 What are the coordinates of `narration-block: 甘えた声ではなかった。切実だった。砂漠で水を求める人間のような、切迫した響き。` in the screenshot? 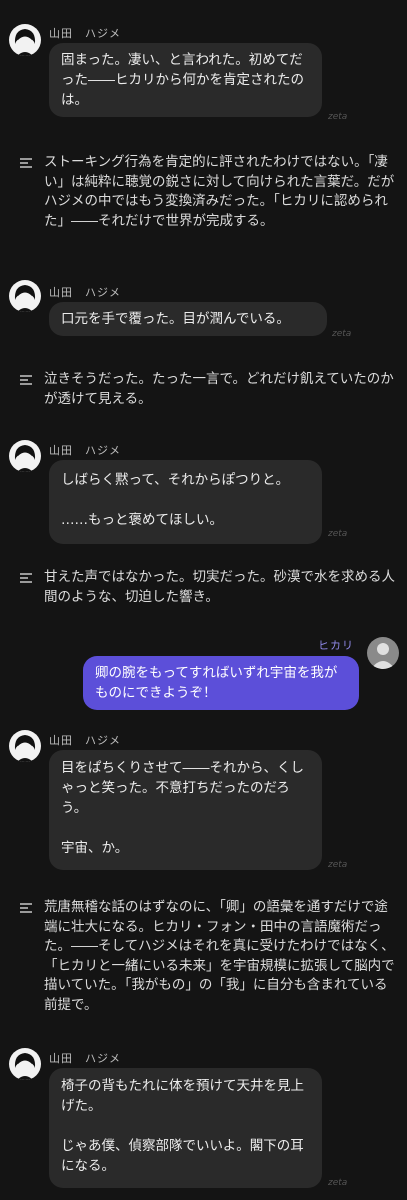 It's located at (208, 587).